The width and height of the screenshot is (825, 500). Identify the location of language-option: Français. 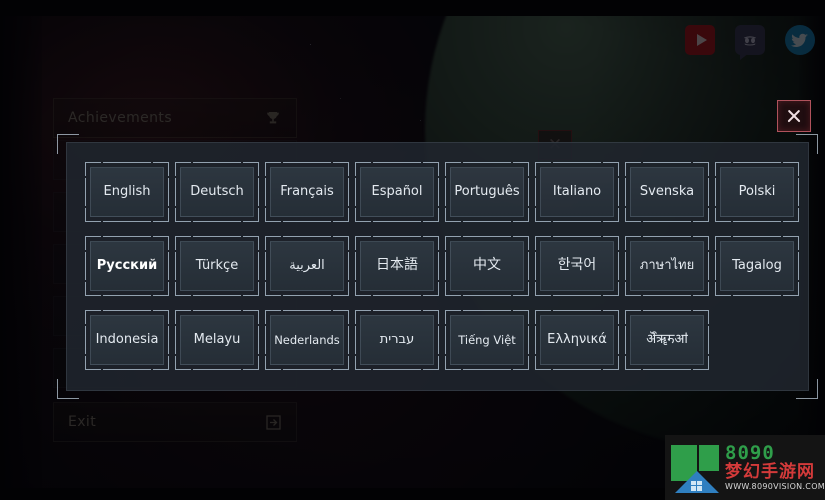
(307, 192).